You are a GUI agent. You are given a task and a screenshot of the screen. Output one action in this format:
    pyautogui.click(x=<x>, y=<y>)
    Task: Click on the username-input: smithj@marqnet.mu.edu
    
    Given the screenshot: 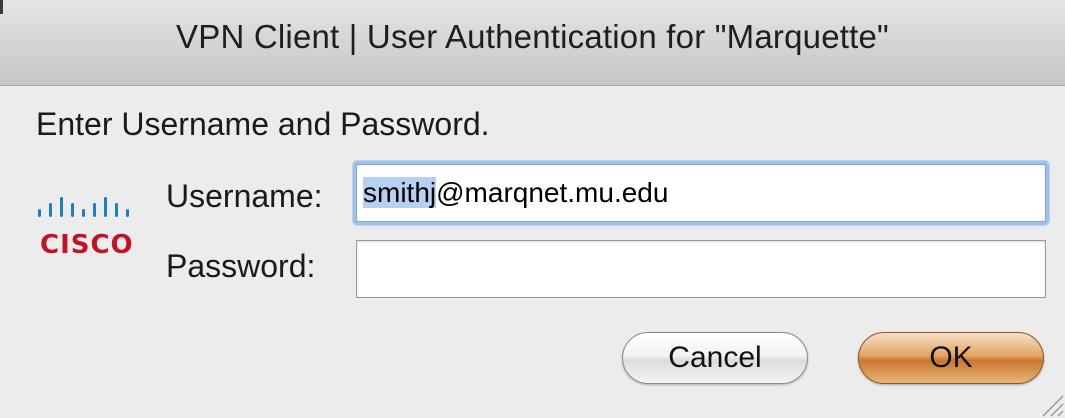 What is the action you would take?
    pyautogui.click(x=701, y=193)
    